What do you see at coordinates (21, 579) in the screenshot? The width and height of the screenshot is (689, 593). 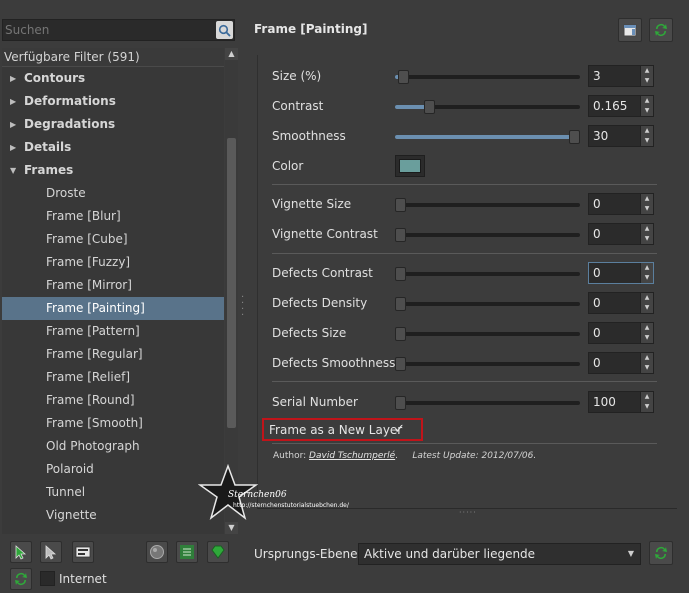 I see `update-filters-button` at bounding box center [21, 579].